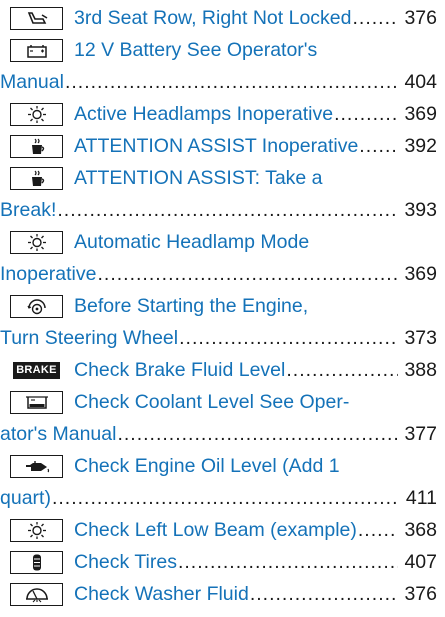  I want to click on page-number: 377, so click(418, 434).